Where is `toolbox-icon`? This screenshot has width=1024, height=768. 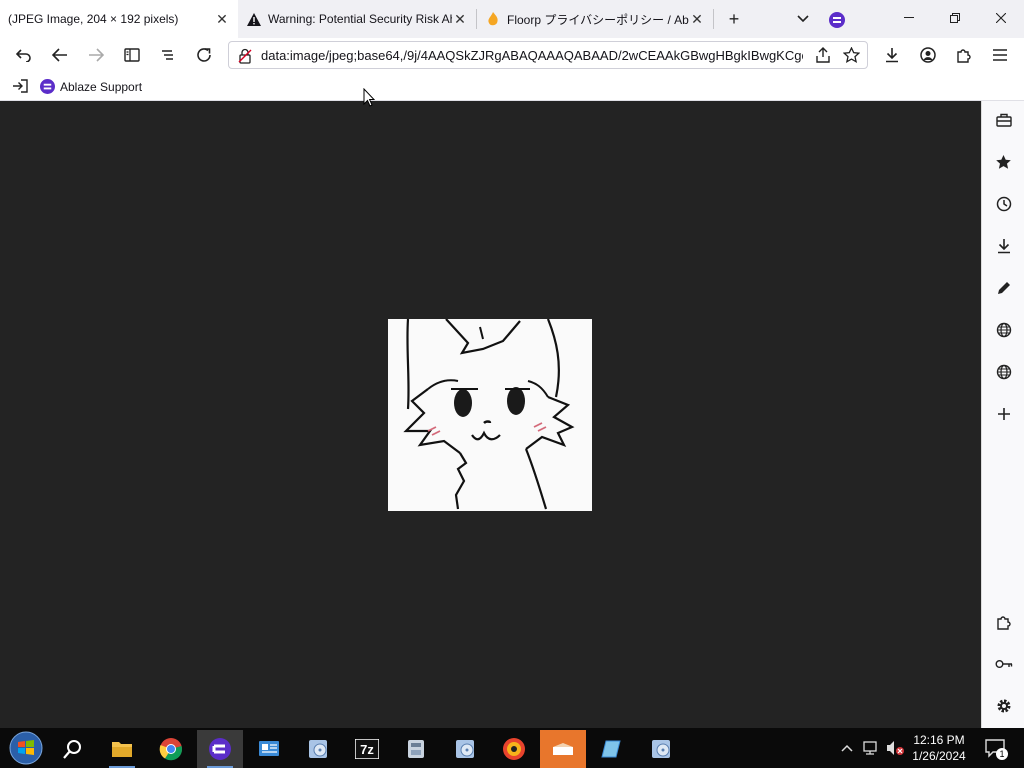
toolbox-icon is located at coordinates (1003, 120).